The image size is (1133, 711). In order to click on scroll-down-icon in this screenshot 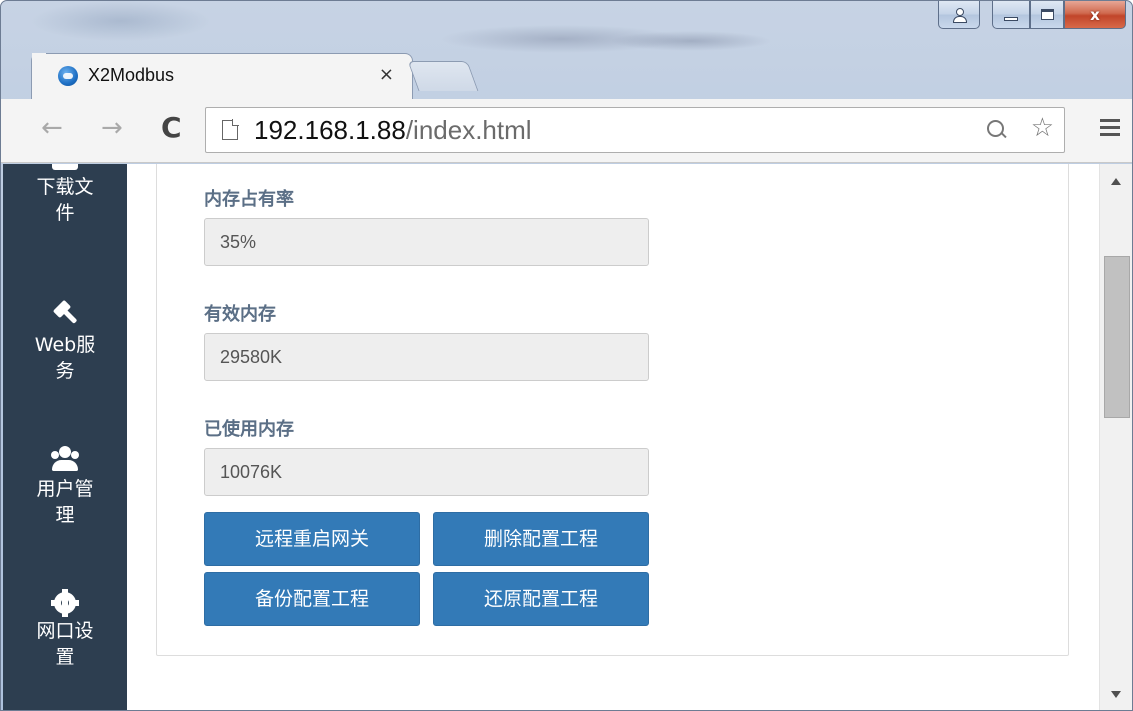, I will do `click(1116, 694)`.